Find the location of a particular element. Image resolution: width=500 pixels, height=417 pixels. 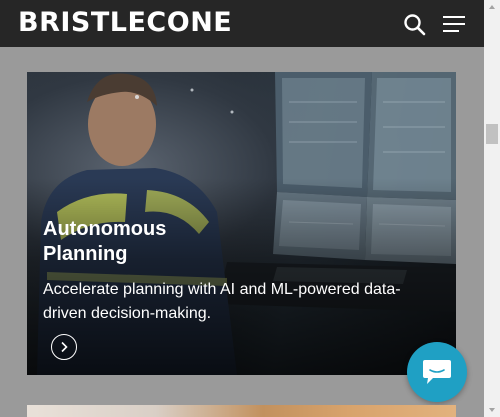

menu-button is located at coordinates (454, 24).